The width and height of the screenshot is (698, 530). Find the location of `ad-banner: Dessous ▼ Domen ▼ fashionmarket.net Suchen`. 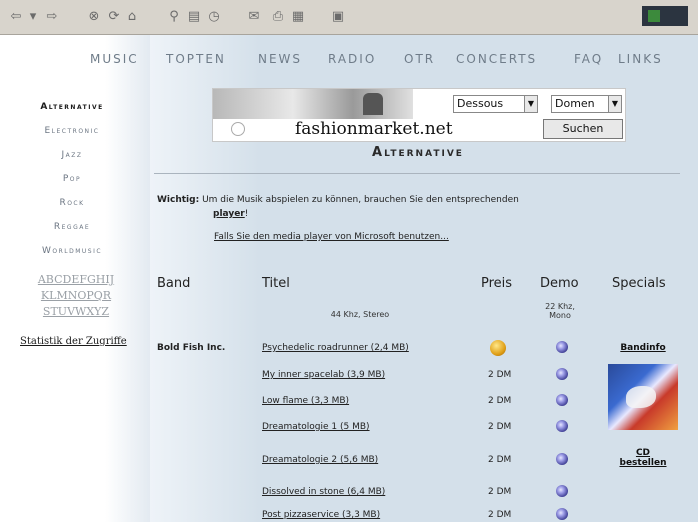

ad-banner: Dessous ▼ Domen ▼ fashionmarket.net Suchen is located at coordinates (419, 115).